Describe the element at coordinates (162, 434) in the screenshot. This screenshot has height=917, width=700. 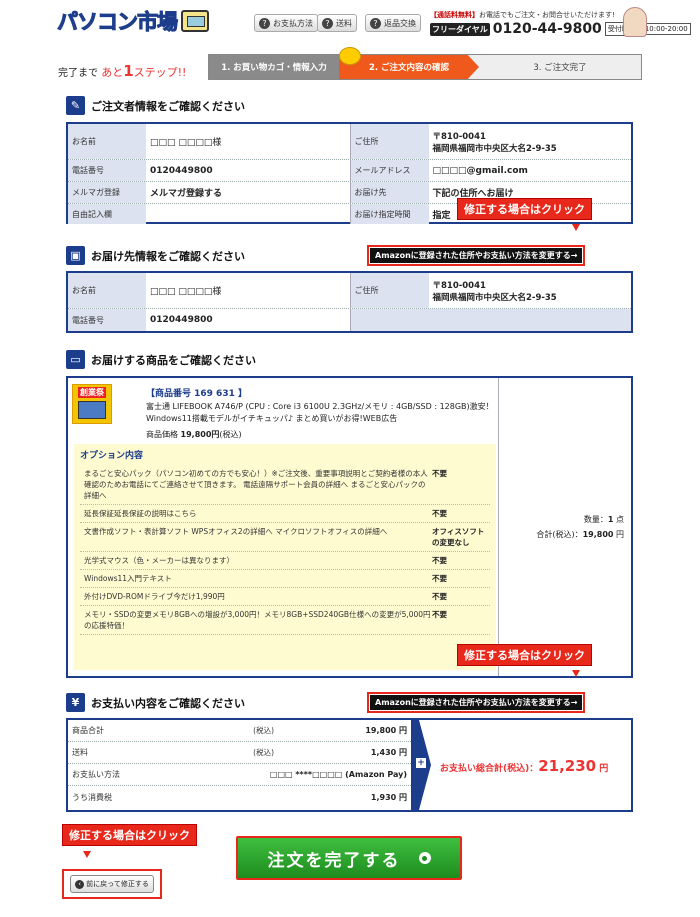
I see `price-label: 商品価格` at that location.